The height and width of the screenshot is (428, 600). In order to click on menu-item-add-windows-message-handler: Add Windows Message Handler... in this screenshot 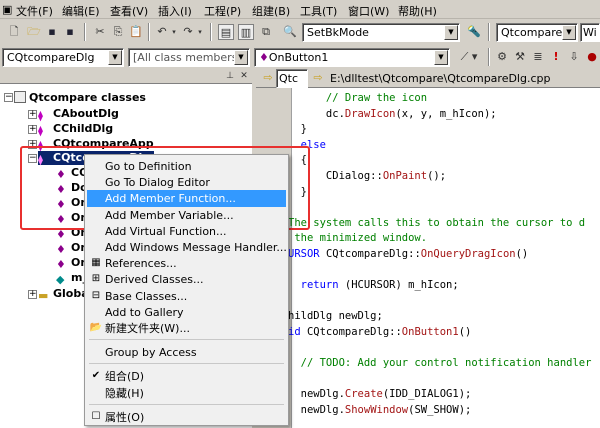, I will do `click(187, 247)`.